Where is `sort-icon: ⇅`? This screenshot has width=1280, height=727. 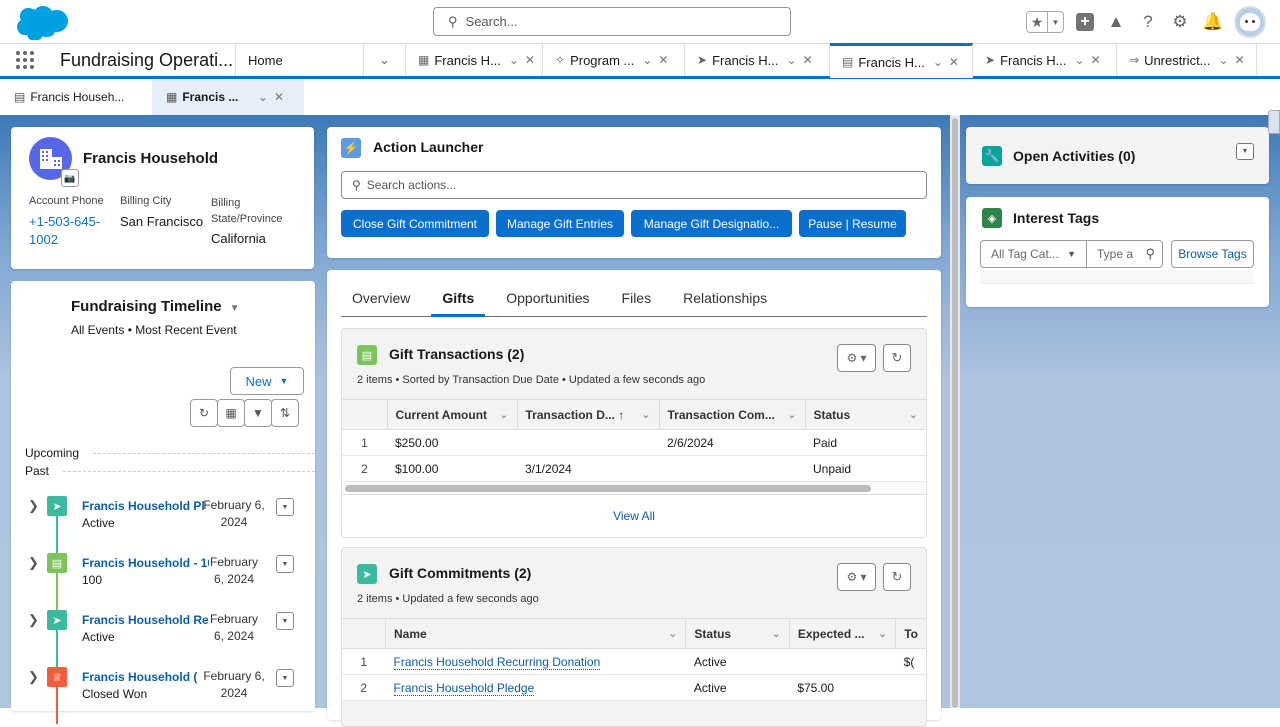 sort-icon: ⇅ is located at coordinates (285, 413).